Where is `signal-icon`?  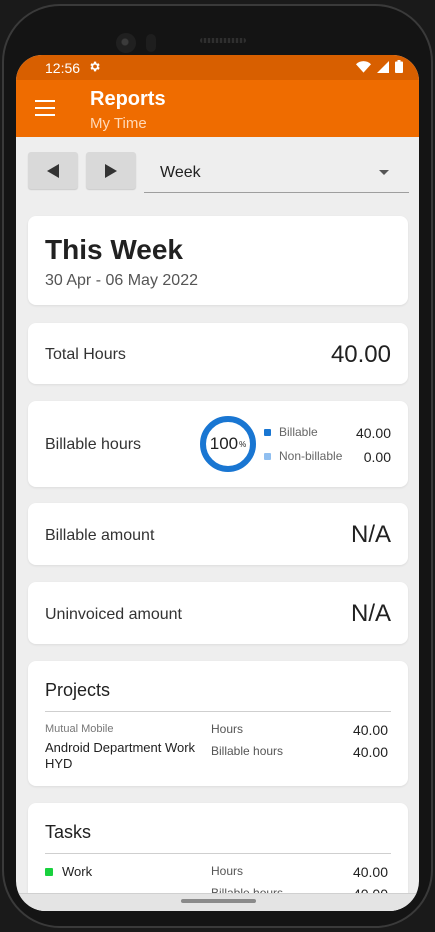
signal-icon is located at coordinates (383, 68).